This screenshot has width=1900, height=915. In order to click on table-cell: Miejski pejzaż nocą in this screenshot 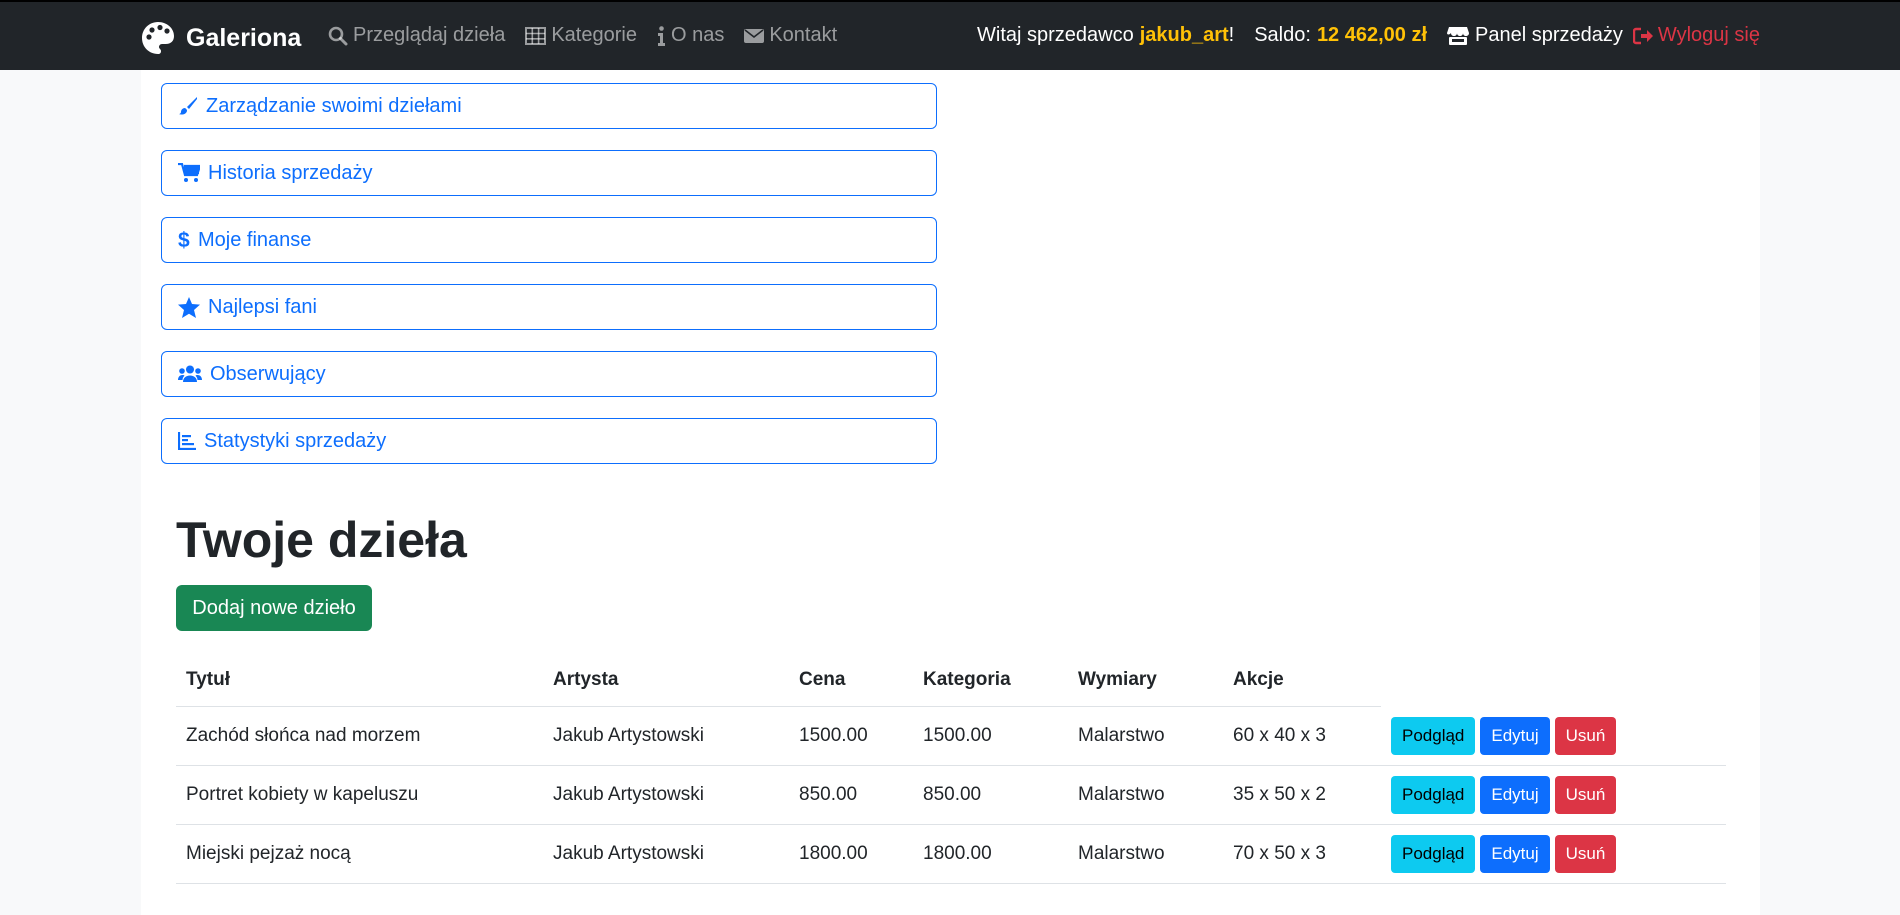, I will do `click(359, 854)`.